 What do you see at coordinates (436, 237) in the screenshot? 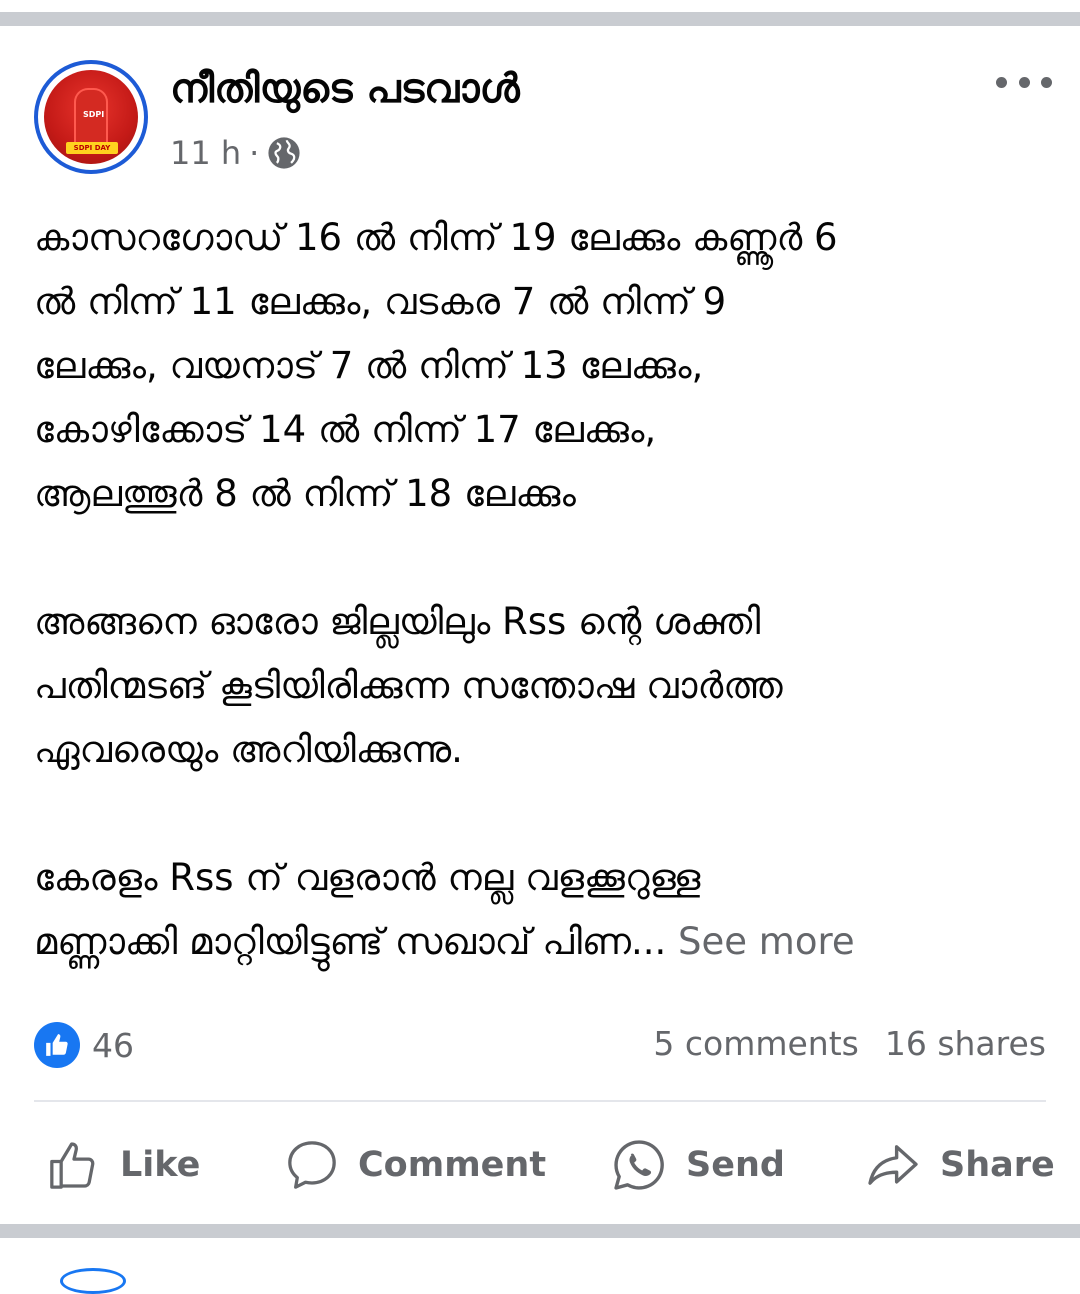
I see `post-line: കാസറഗോഡ് 16 ൽ നിന്ന് 19 ലേക്കും കണ്ണൂർ 6` at bounding box center [436, 237].